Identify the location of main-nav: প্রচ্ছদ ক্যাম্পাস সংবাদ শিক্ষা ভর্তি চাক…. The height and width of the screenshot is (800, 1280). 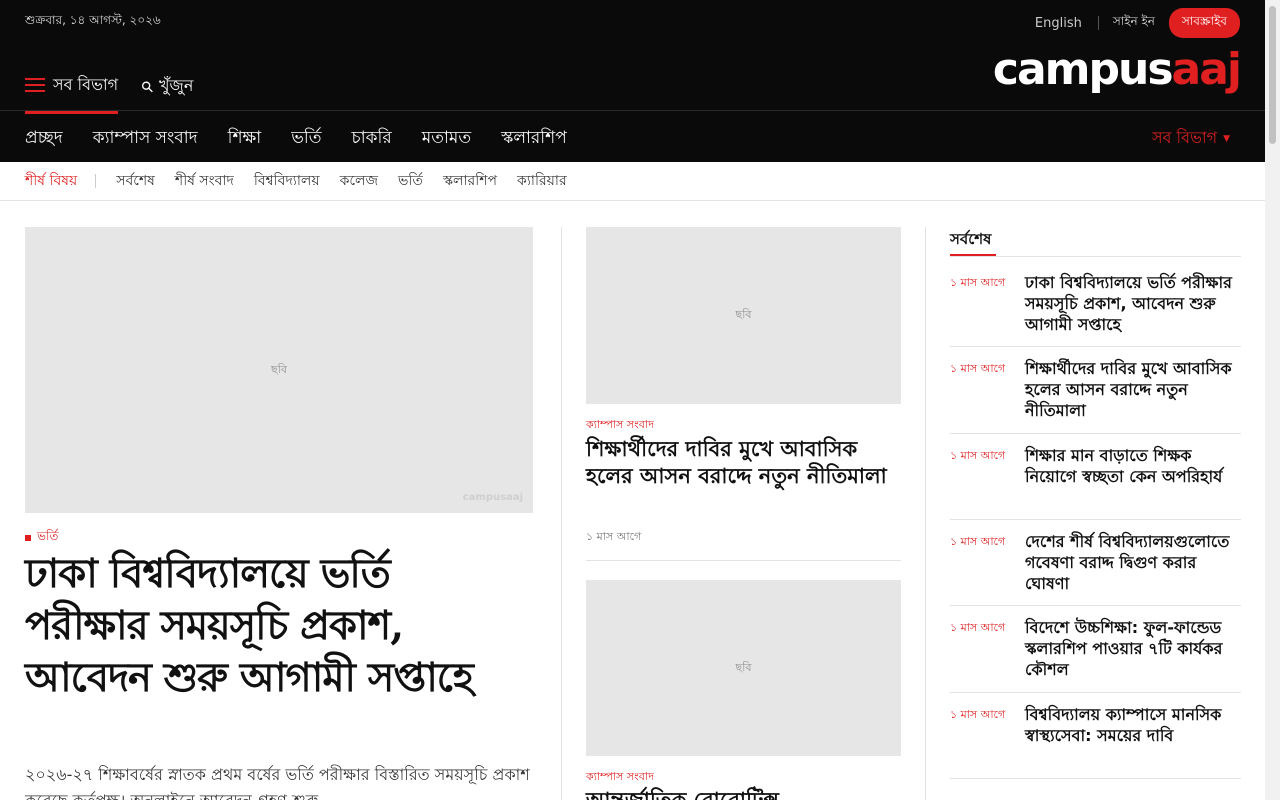
(311, 139).